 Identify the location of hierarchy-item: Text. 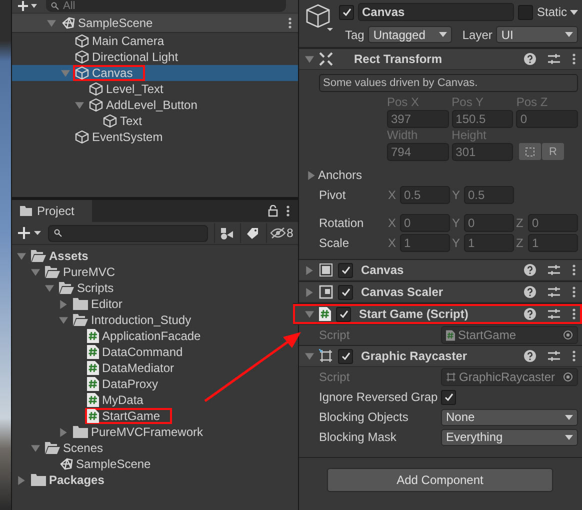
(155, 121).